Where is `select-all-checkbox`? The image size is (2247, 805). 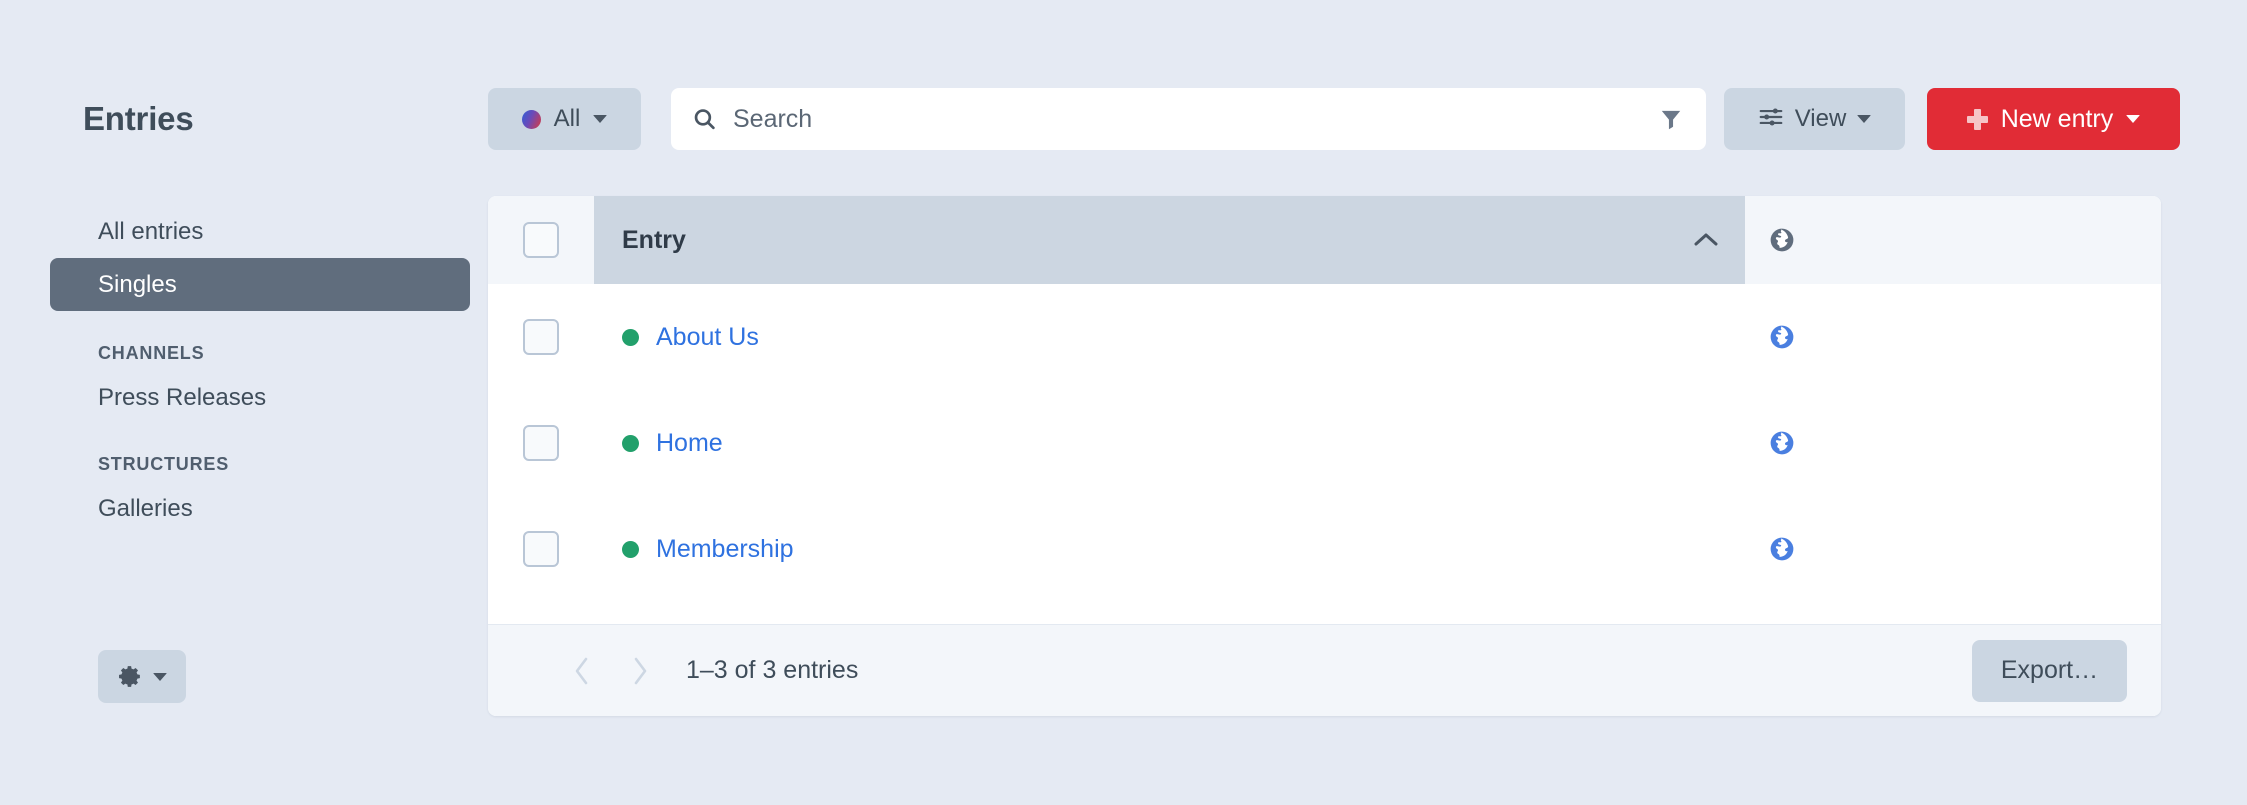 select-all-checkbox is located at coordinates (541, 240).